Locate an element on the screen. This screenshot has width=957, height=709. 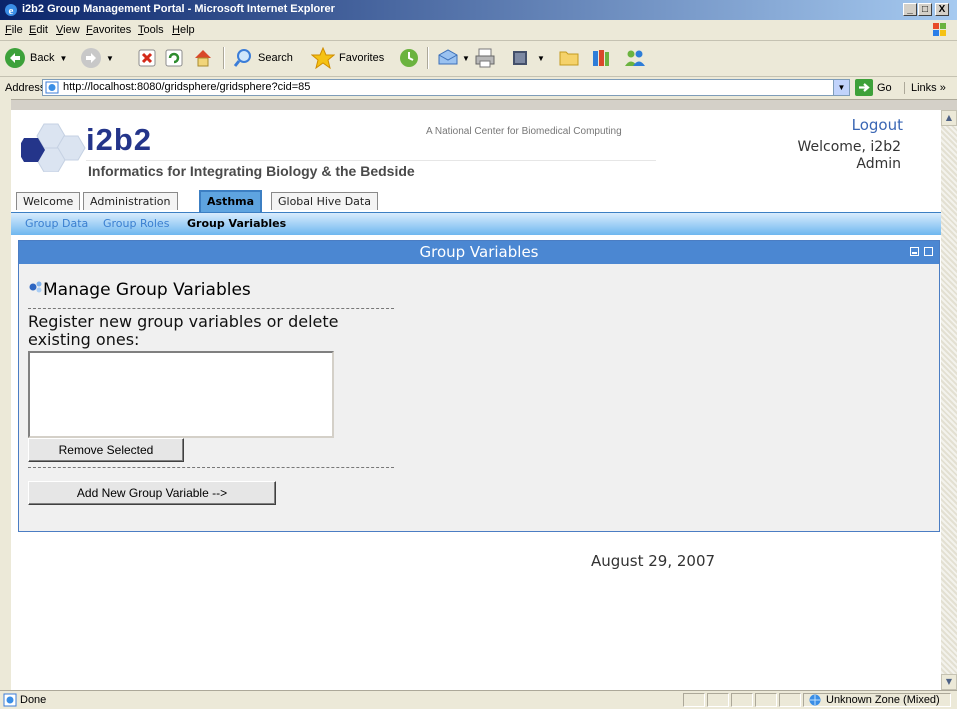
address-dropdown-icon: ▼ is located at coordinates (841, 87).